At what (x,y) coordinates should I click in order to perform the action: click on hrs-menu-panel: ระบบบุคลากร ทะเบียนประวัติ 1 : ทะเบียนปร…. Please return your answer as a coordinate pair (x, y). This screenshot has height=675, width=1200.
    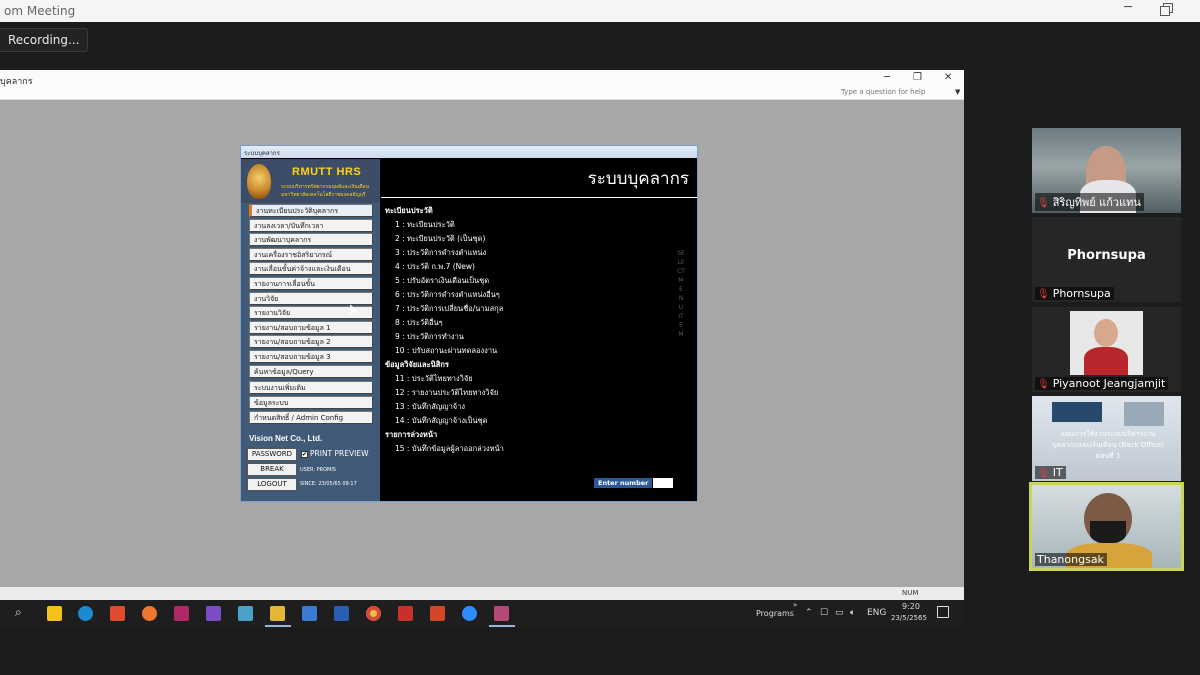
    Looking at the image, I should click on (539, 330).